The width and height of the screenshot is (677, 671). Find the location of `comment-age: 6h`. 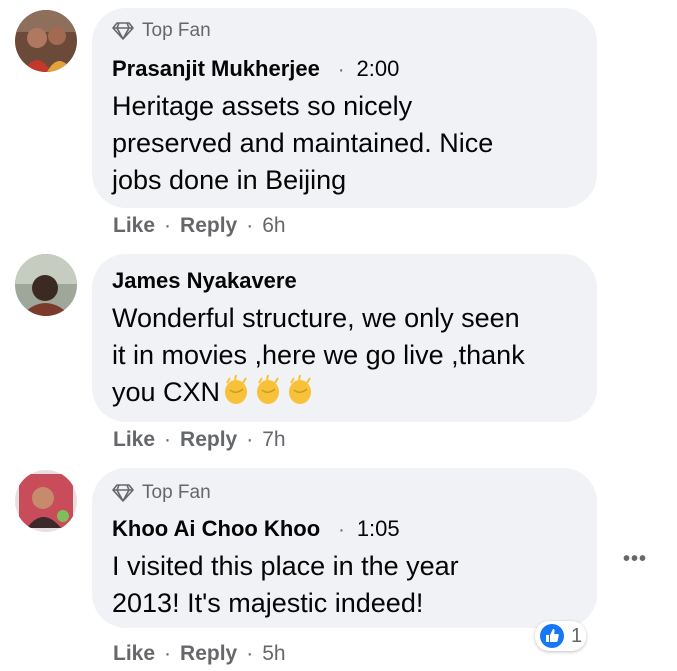

comment-age: 6h is located at coordinates (273, 226).